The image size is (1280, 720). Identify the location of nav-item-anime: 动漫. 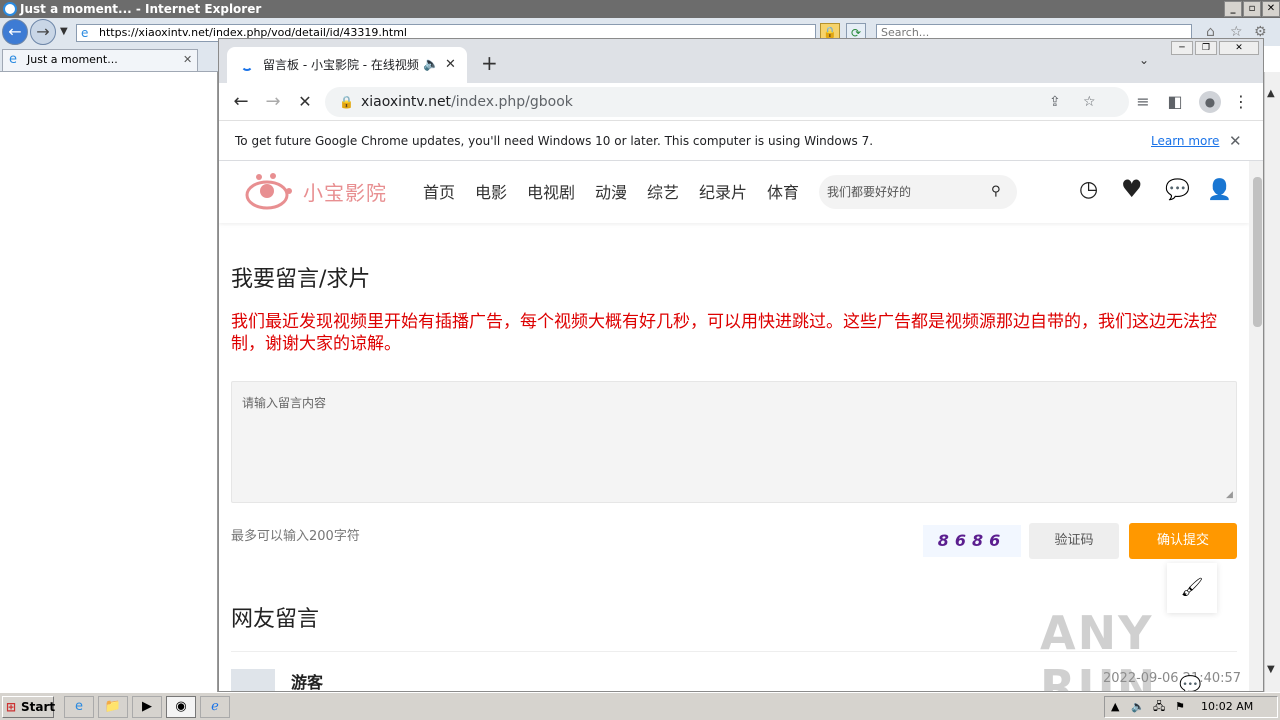
(611, 191).